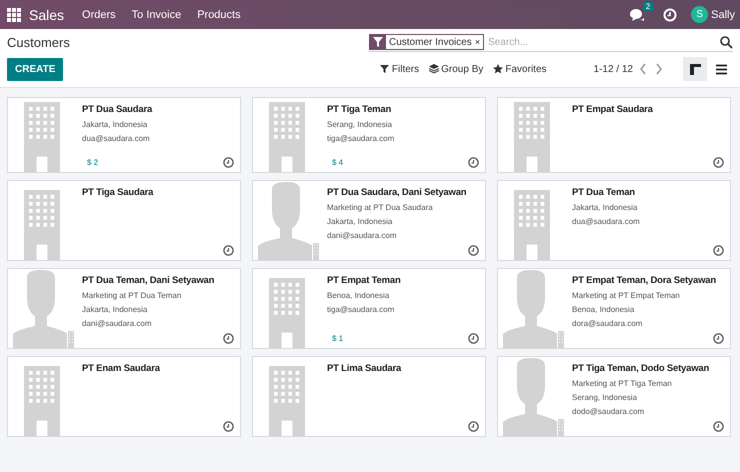  Describe the element at coordinates (397, 192) in the screenshot. I see `customer-name: PT Dua Saudara, Dani Setyawan` at that location.